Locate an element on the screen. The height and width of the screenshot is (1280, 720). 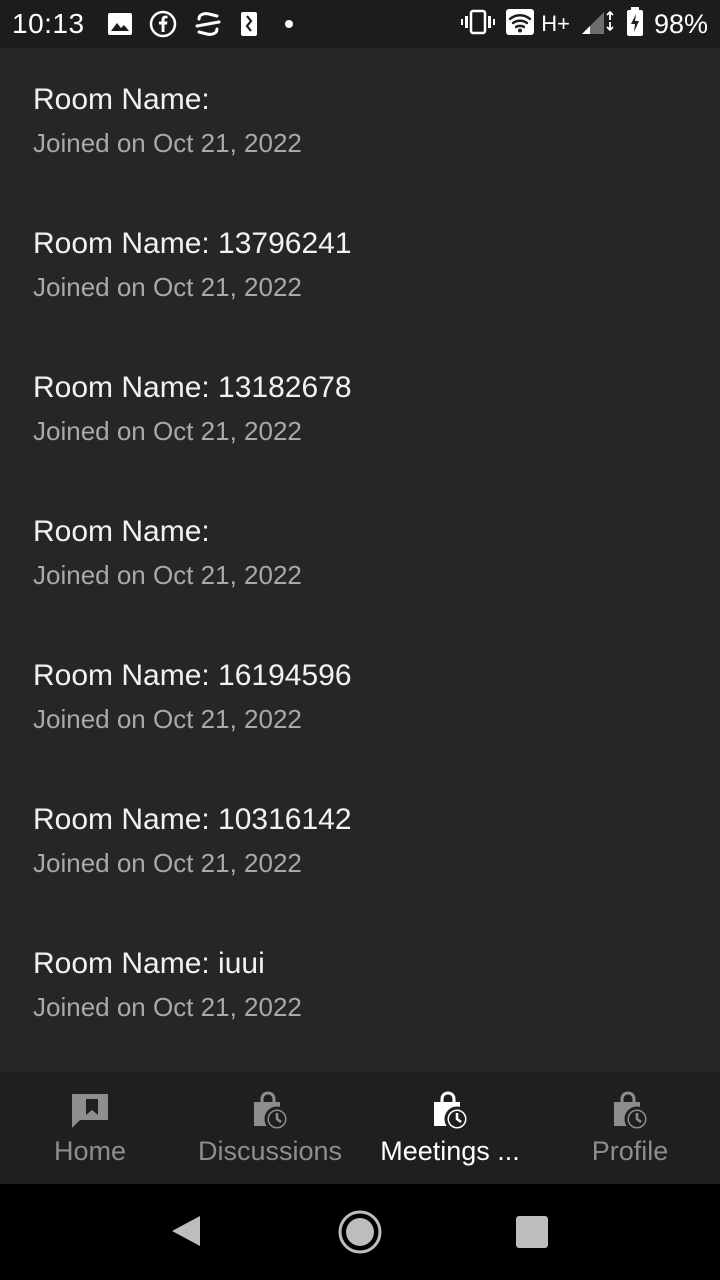
room-name: Room Name: 13182678 is located at coordinates (192, 387).